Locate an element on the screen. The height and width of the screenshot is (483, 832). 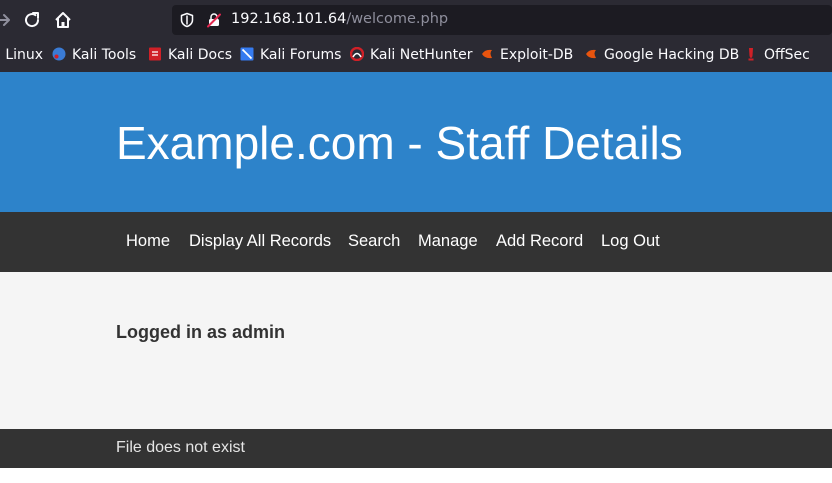
kali-nethunter-icon is located at coordinates (357, 54).